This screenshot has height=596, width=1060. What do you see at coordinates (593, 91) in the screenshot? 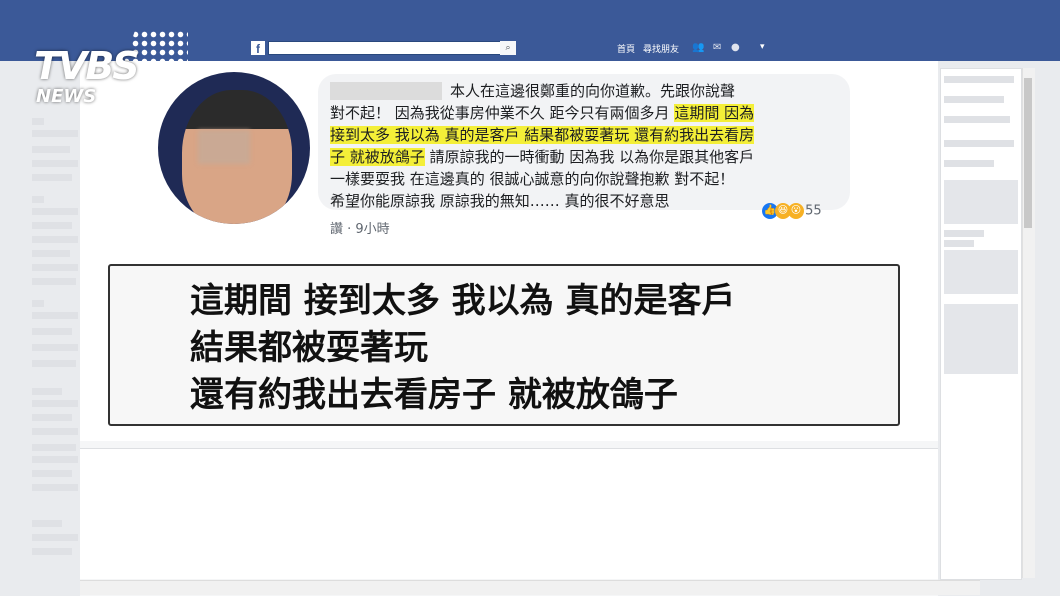
I see `comment-segment: 本人在這邊很鄭重的向你道歉。先跟你說聲` at bounding box center [593, 91].